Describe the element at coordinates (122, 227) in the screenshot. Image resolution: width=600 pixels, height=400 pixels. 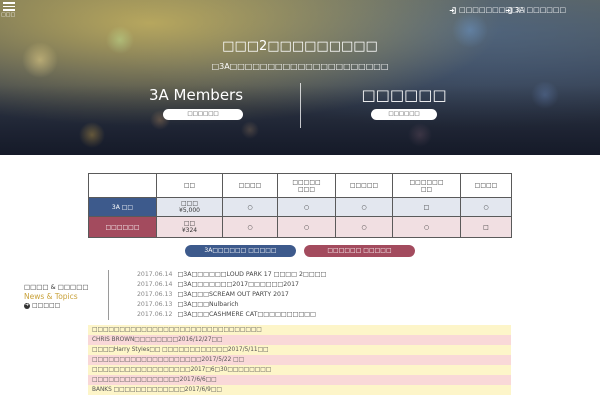
I see `plan-row-label: □□□□□□` at that location.